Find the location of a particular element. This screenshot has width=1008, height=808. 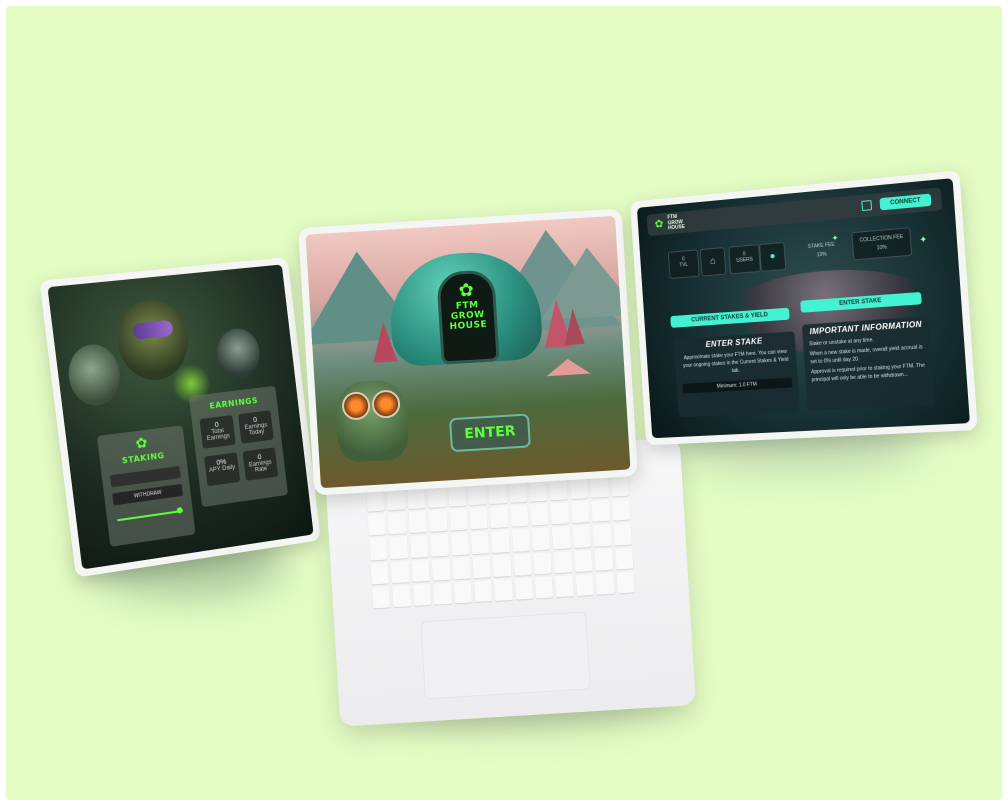

laptop-screen: ✿ FTM GROW HOUSE ENTER is located at coordinates (468, 352).